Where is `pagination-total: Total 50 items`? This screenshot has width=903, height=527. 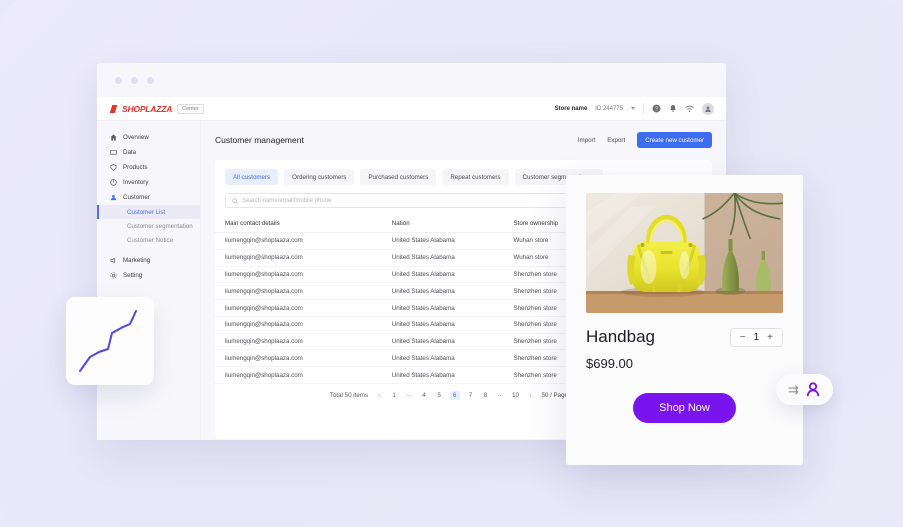 pagination-total: Total 50 items is located at coordinates (349, 396).